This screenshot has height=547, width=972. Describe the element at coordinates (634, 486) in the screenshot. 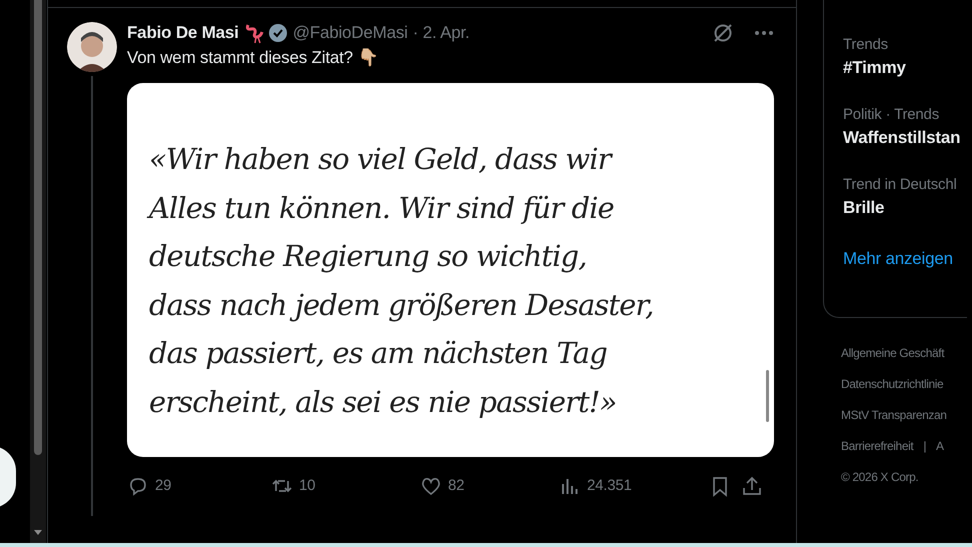

I see `views-button: 24.351` at that location.